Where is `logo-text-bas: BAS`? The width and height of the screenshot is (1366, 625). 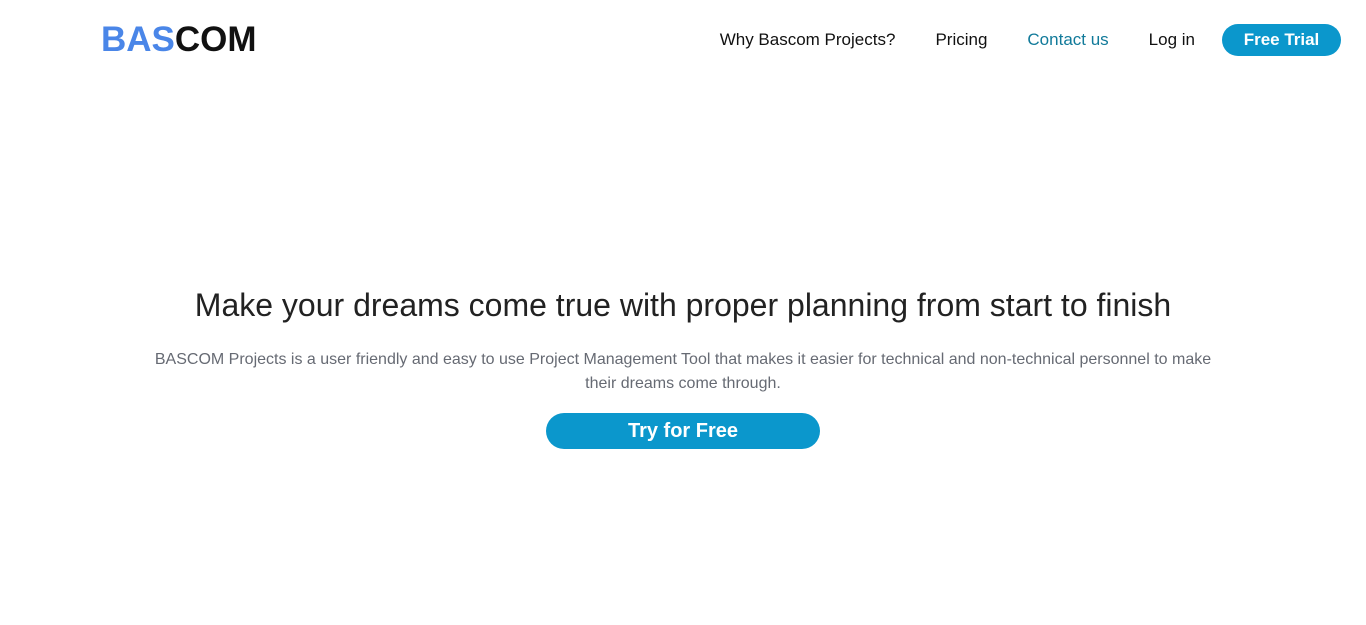
logo-text-bas: BAS is located at coordinates (138, 39).